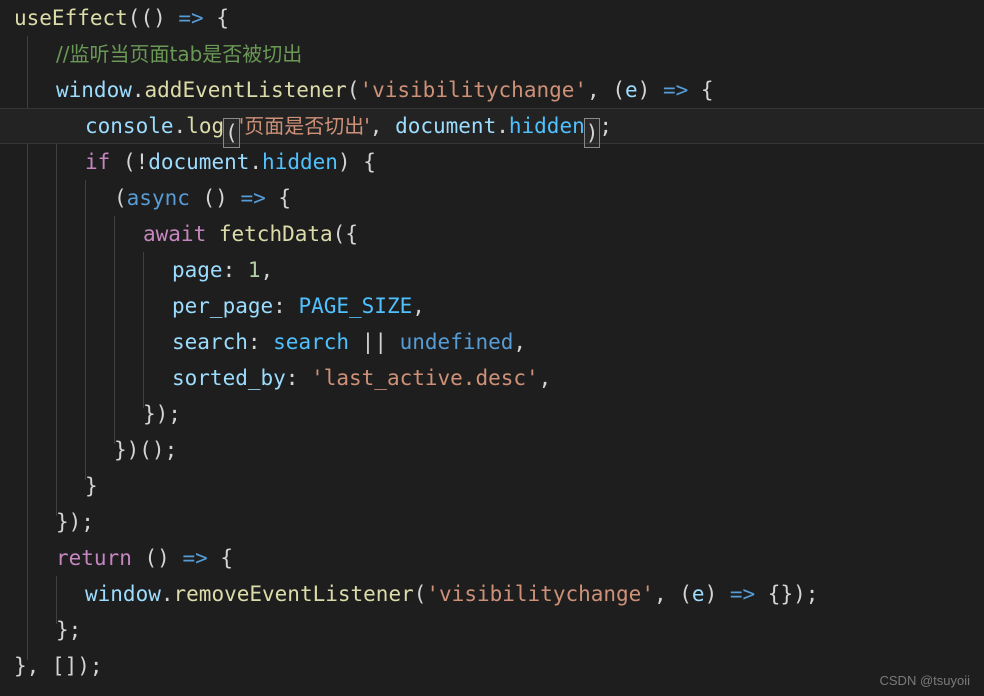 The image size is (984, 696). What do you see at coordinates (492, 198) in the screenshot?
I see `code-line: (async () => {` at bounding box center [492, 198].